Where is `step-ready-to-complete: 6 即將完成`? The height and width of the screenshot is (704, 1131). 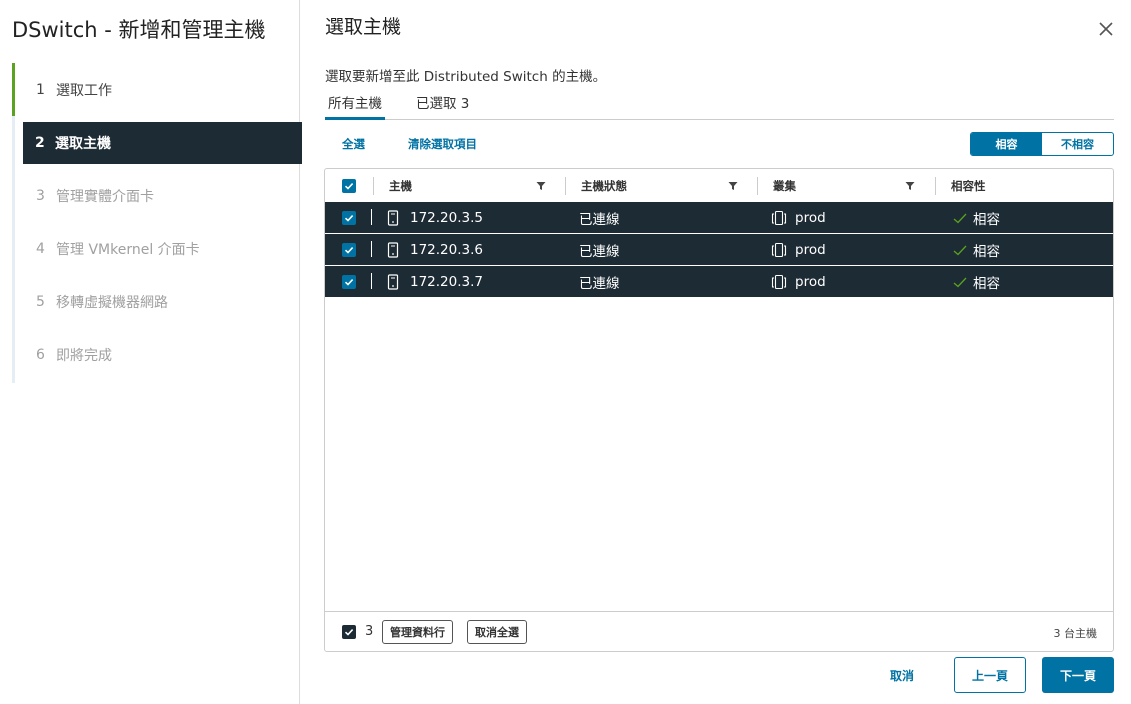 step-ready-to-complete: 6 即將完成 is located at coordinates (157, 354).